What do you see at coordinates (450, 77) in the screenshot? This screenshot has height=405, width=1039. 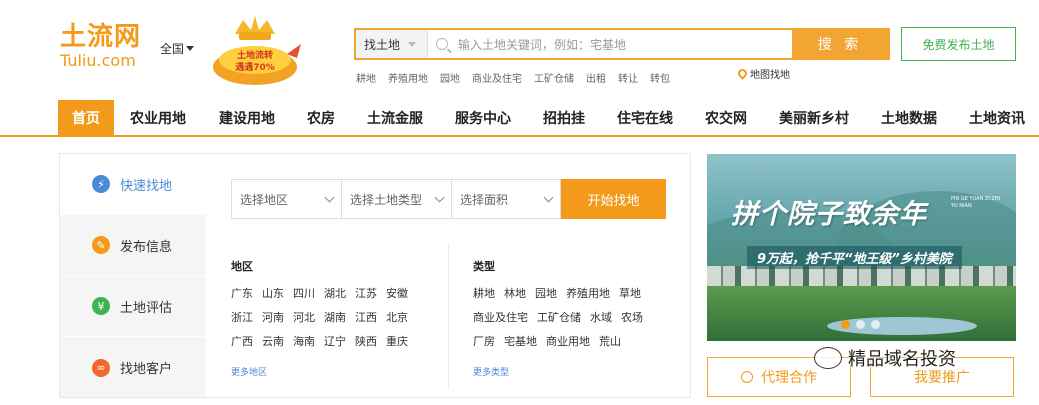 I see `quick-link: 园地` at bounding box center [450, 77].